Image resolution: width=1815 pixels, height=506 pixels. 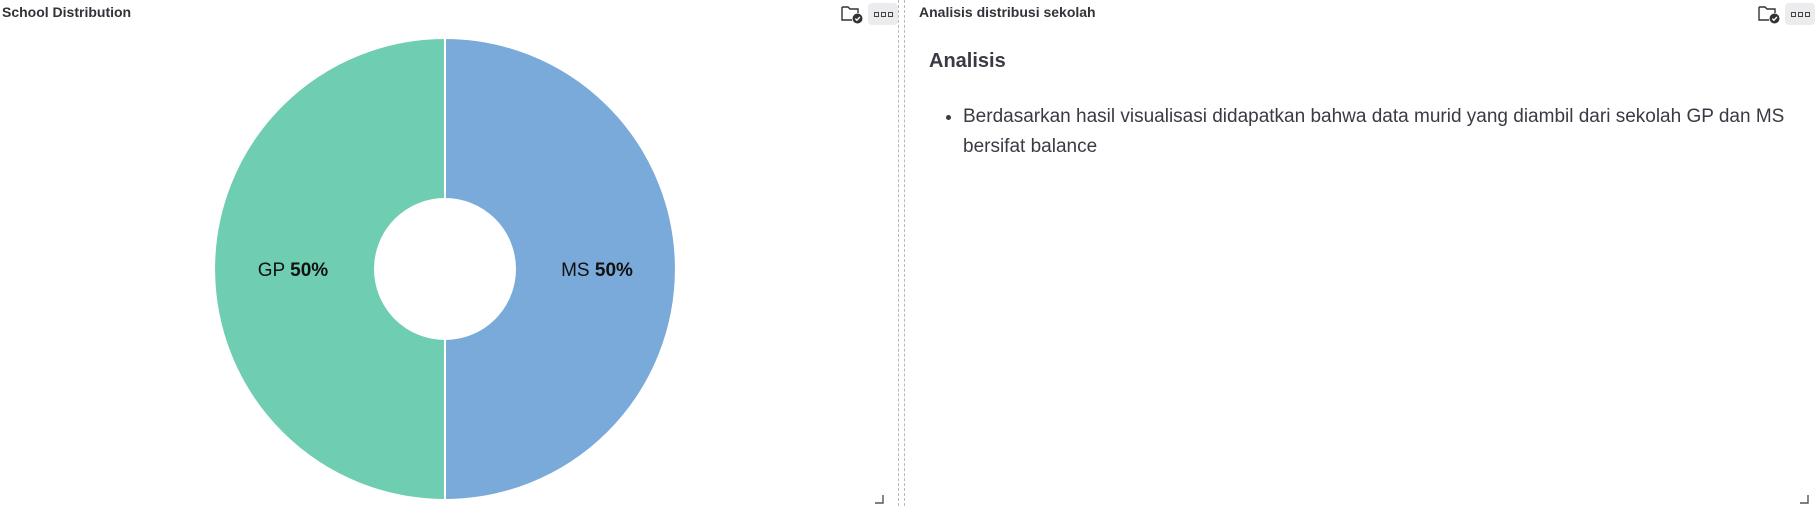 I want to click on slice-label-ms: MS 50%, so click(x=597, y=270).